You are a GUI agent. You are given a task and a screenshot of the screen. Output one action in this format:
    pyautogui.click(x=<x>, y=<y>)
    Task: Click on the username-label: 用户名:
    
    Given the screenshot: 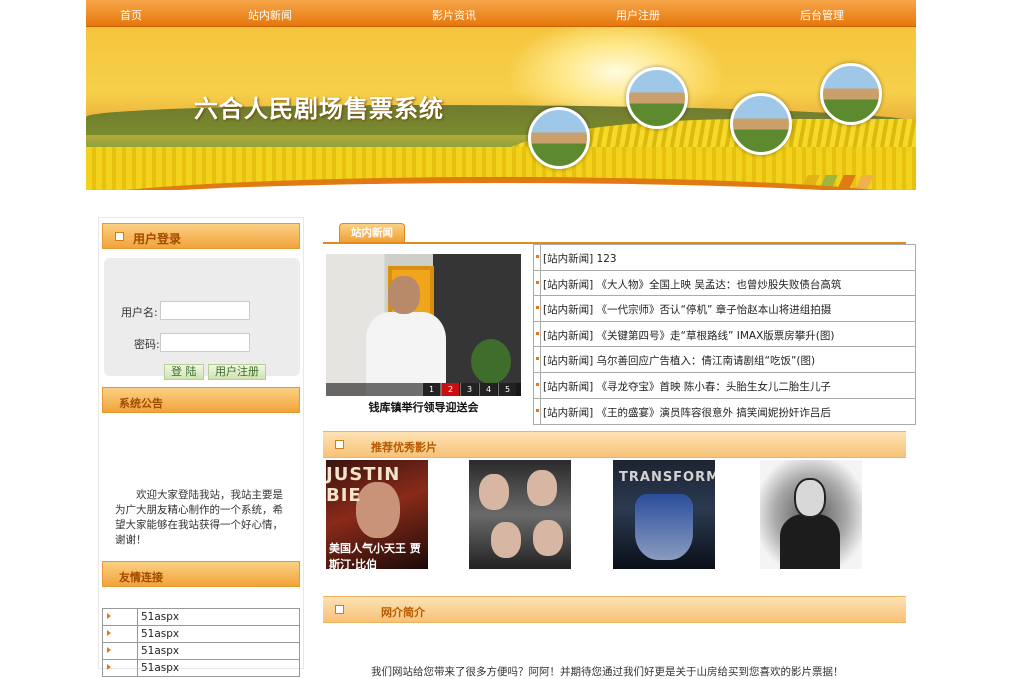 What is the action you would take?
    pyautogui.click(x=139, y=312)
    